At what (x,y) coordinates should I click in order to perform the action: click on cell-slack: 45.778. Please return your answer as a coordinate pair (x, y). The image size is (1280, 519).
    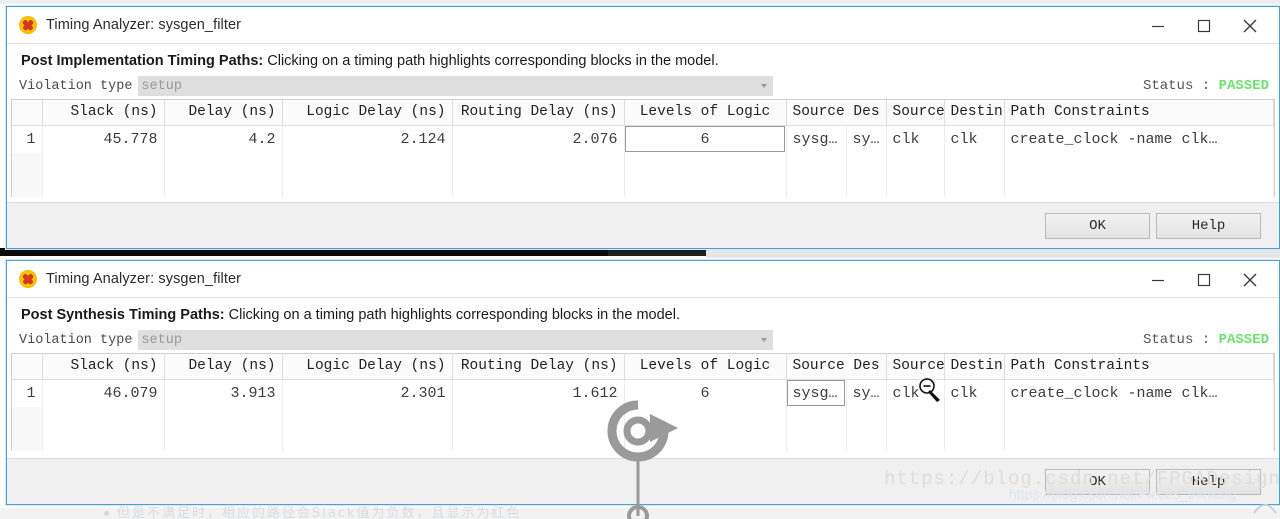
    Looking at the image, I should click on (103, 139).